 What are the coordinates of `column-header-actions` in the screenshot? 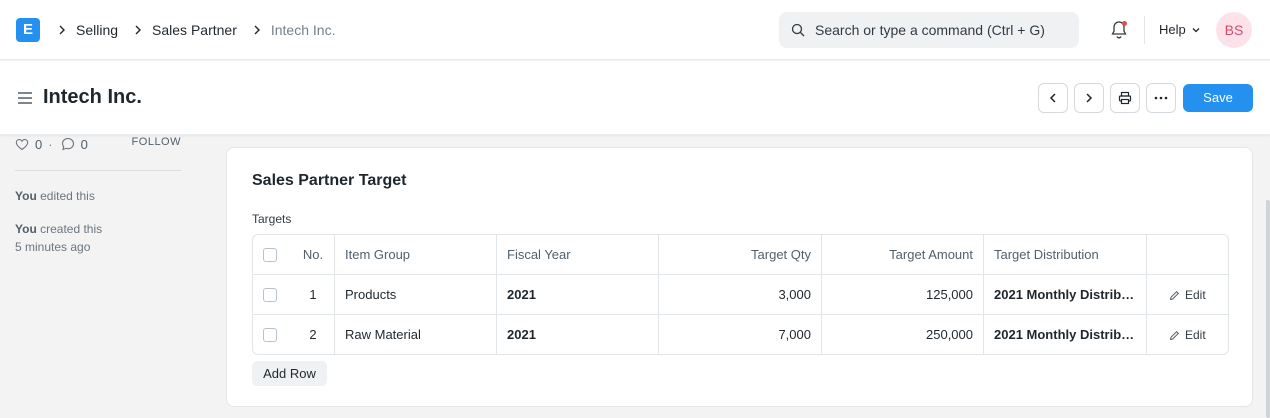 It's located at (1187, 255).